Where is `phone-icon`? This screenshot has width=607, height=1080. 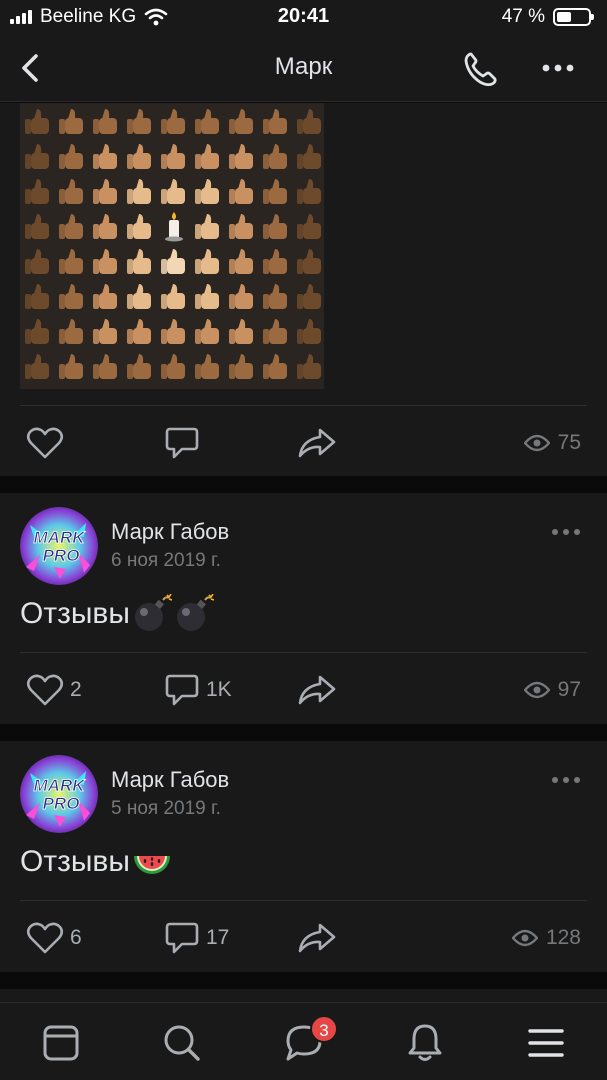
phone-icon is located at coordinates (481, 69).